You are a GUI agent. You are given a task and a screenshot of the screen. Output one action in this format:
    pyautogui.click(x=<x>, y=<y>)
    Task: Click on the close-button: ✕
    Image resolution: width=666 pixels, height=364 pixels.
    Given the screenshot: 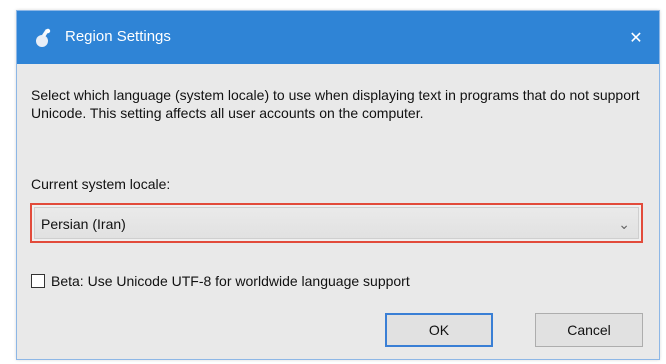 What is the action you would take?
    pyautogui.click(x=636, y=37)
    